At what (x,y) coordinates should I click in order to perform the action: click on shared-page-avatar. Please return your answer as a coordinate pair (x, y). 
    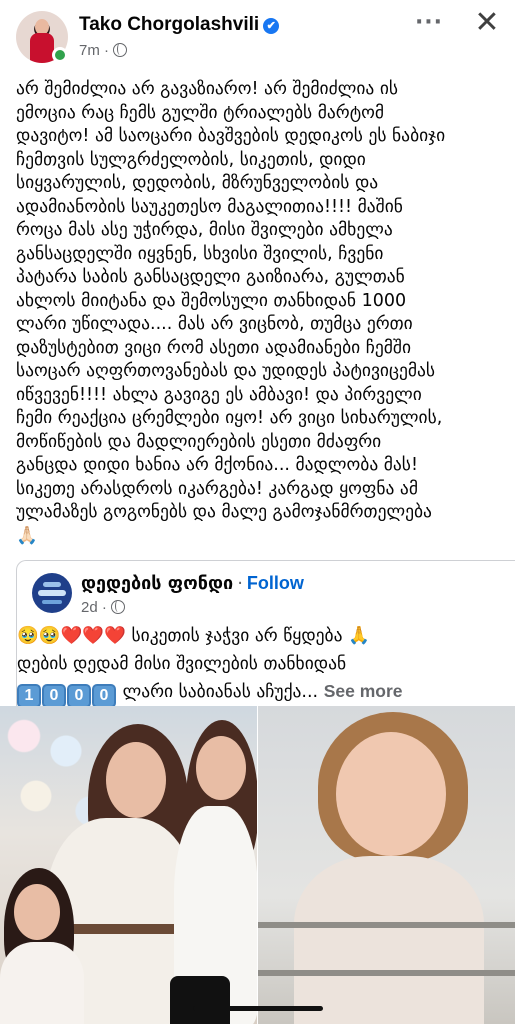
    Looking at the image, I should click on (52, 593).